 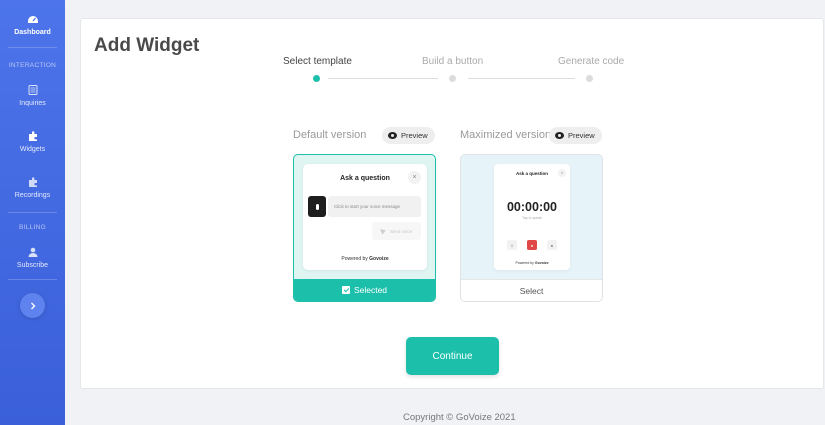 What do you see at coordinates (452, 356) in the screenshot?
I see `continue-button: Continue` at bounding box center [452, 356].